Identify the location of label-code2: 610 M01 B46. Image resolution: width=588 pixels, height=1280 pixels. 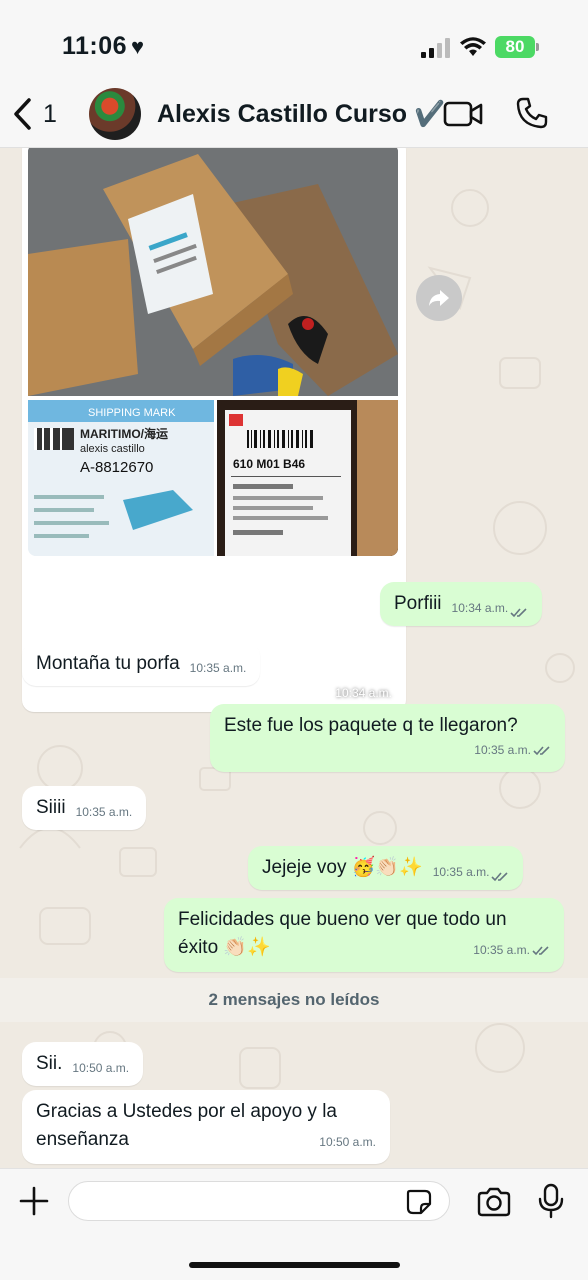
(269, 464).